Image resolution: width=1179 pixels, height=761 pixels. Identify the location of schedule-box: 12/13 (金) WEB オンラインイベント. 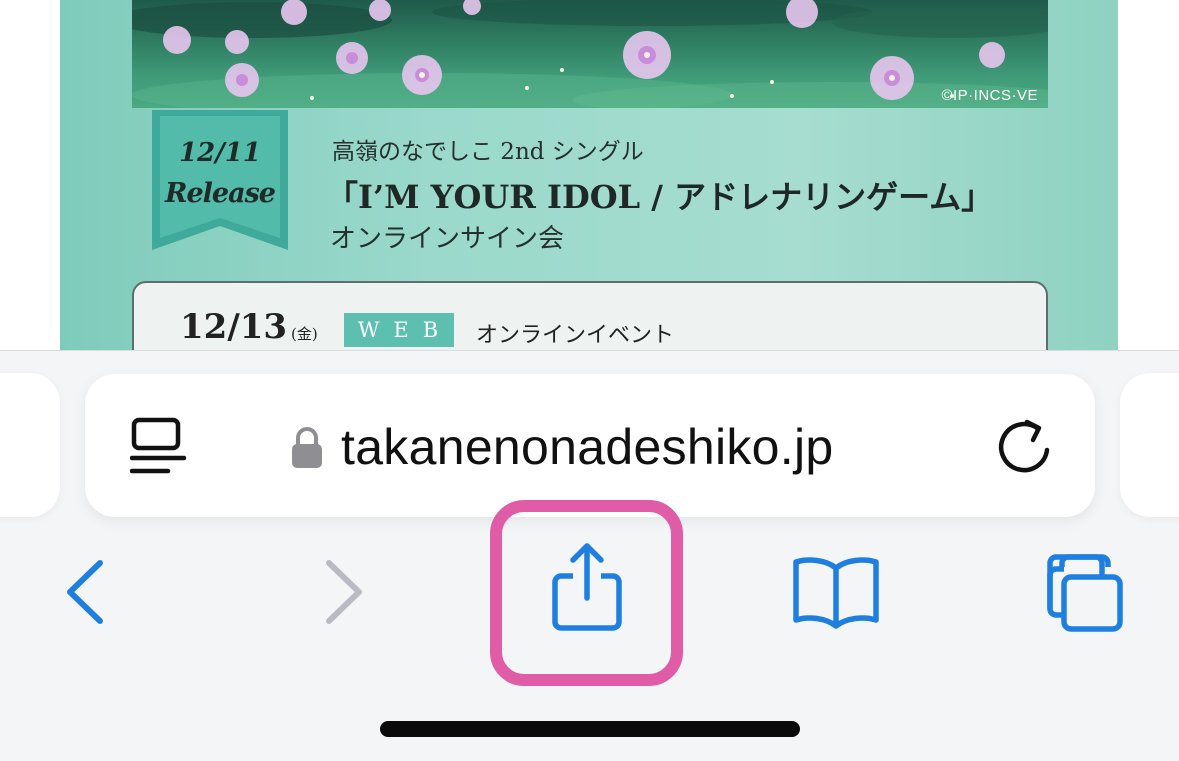
(590, 315).